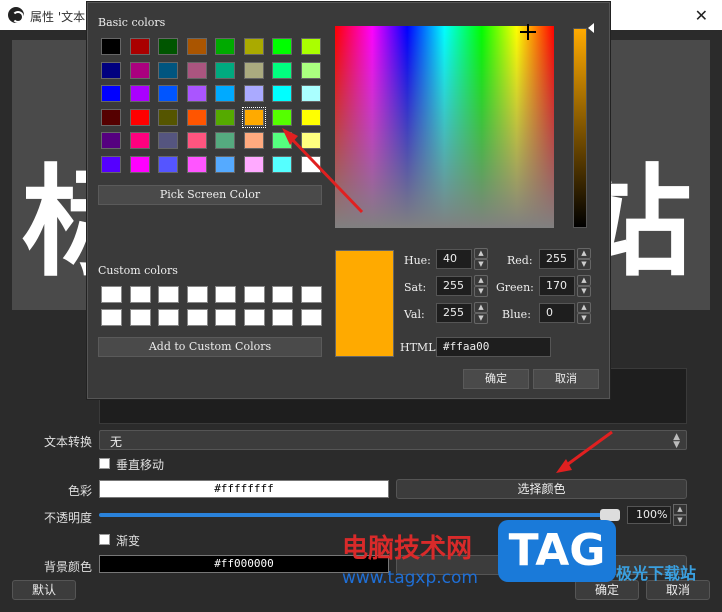 This screenshot has width=722, height=612. What do you see at coordinates (454, 286) in the screenshot?
I see `sat-input: 255` at bounding box center [454, 286].